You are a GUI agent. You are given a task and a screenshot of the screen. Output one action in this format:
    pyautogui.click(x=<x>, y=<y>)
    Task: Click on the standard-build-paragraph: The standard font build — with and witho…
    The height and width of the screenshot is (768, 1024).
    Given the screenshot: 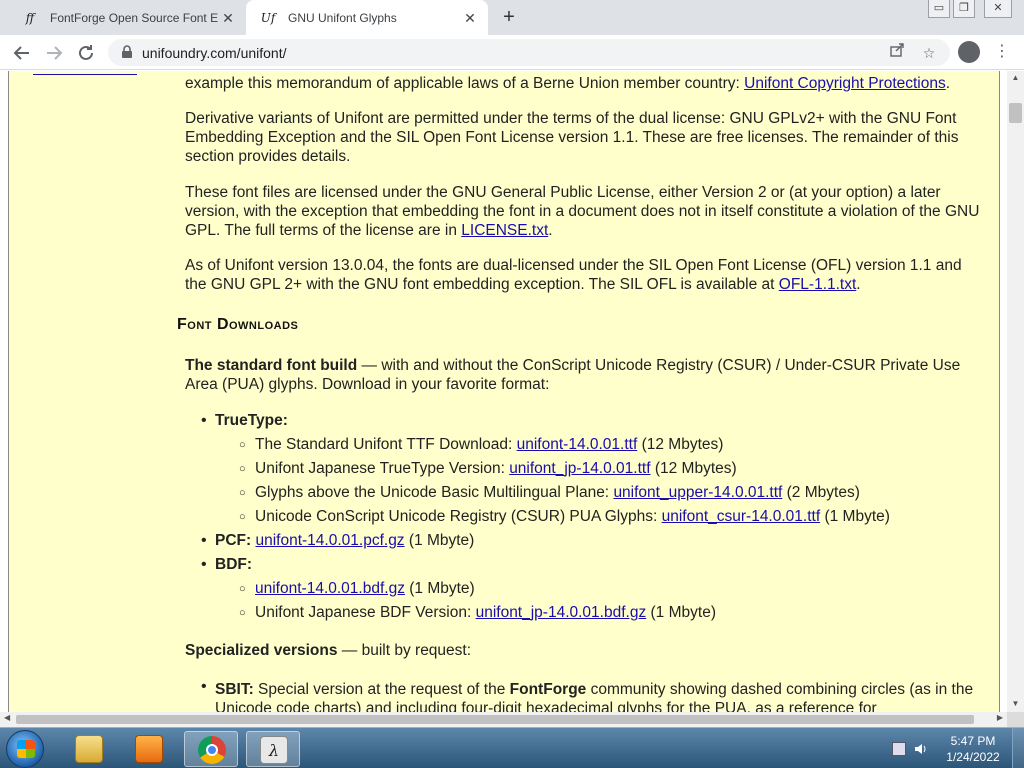 What is the action you would take?
    pyautogui.click(x=573, y=375)
    